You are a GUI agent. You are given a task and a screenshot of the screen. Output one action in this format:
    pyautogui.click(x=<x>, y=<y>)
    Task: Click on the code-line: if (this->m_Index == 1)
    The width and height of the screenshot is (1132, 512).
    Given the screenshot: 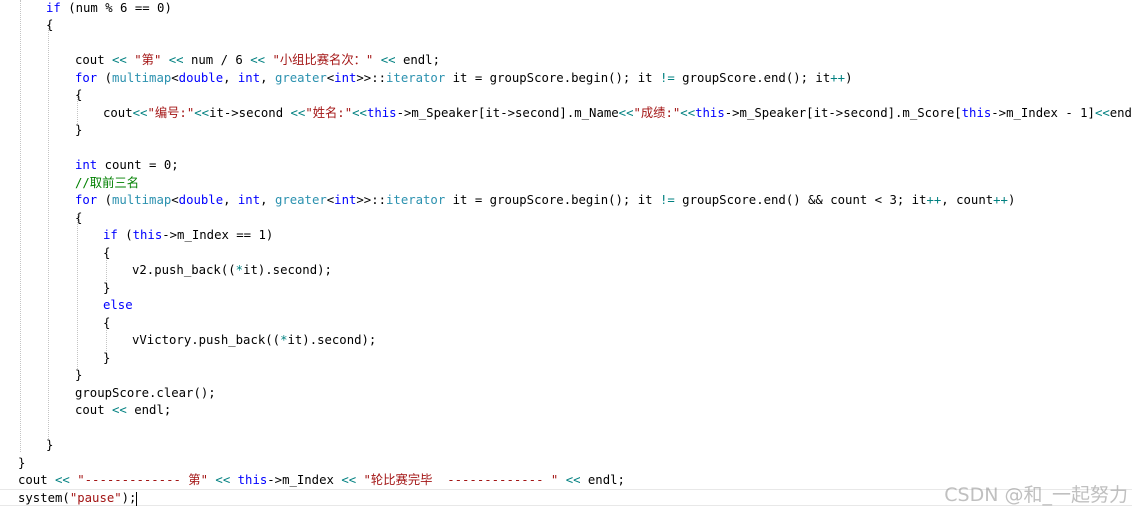 What is the action you would take?
    pyautogui.click(x=188, y=235)
    